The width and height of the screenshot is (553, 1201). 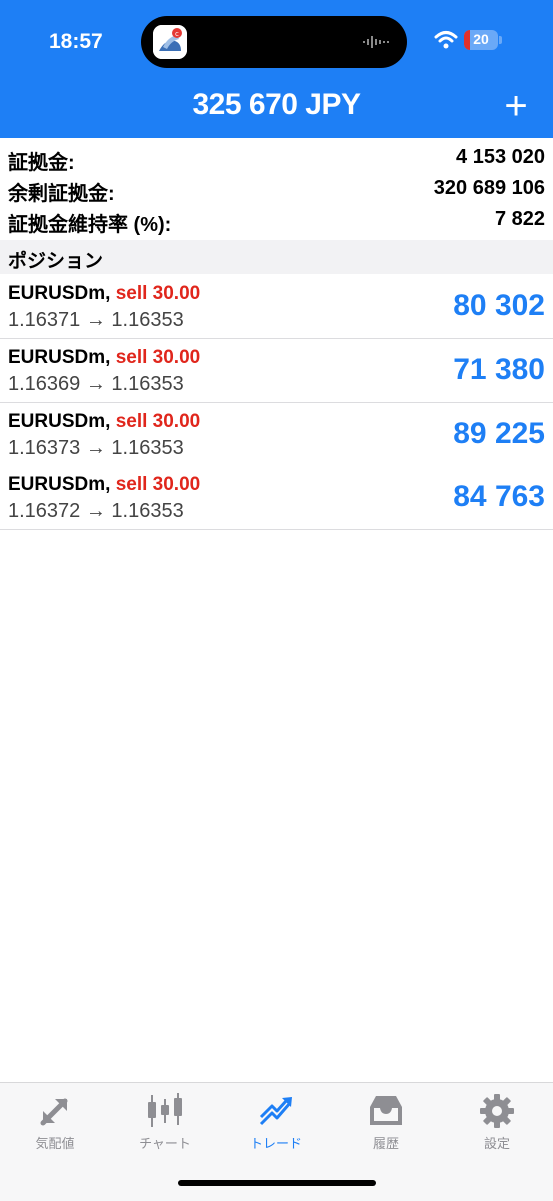 I want to click on tab-settings-label: 設定, so click(x=496, y=1143).